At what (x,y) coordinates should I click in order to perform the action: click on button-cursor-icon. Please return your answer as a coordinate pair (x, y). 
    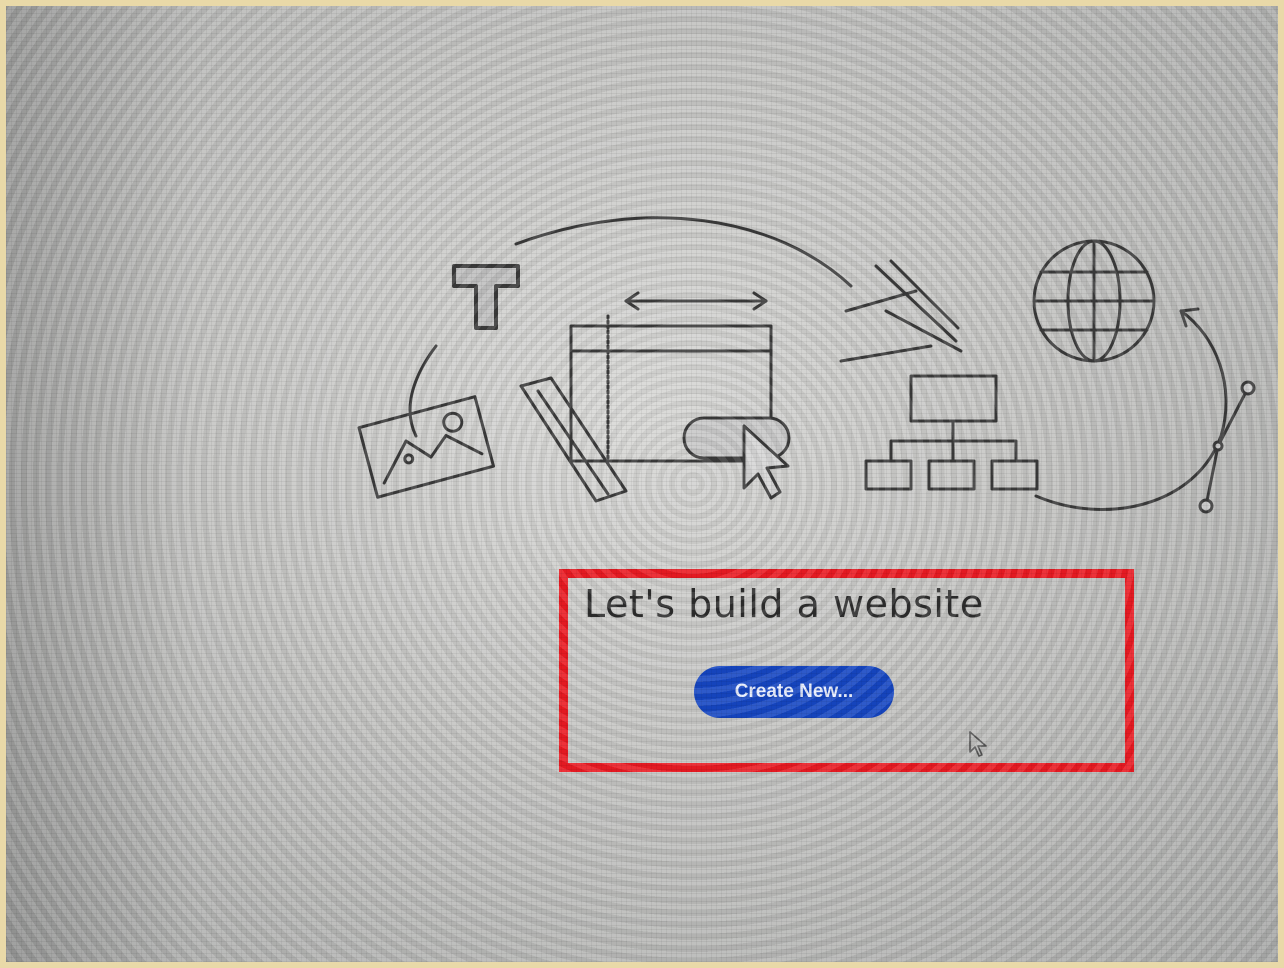
    Looking at the image, I should click on (736, 458).